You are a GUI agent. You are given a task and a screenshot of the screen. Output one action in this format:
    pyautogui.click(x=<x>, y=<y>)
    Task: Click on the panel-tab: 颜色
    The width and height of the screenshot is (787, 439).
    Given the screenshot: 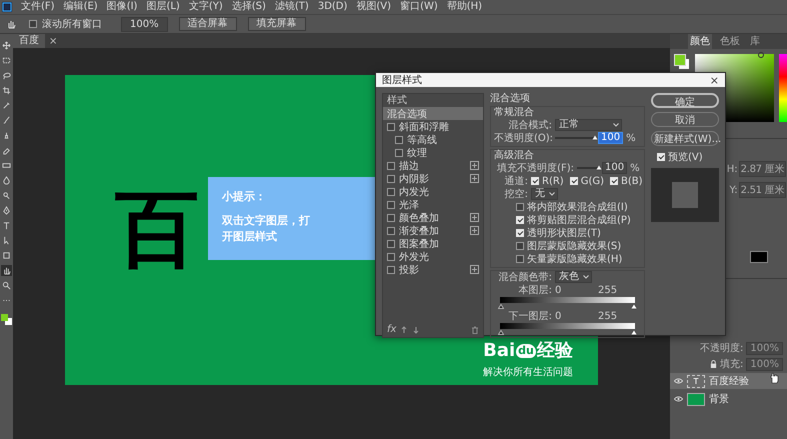 What is the action you would take?
    pyautogui.click(x=700, y=41)
    